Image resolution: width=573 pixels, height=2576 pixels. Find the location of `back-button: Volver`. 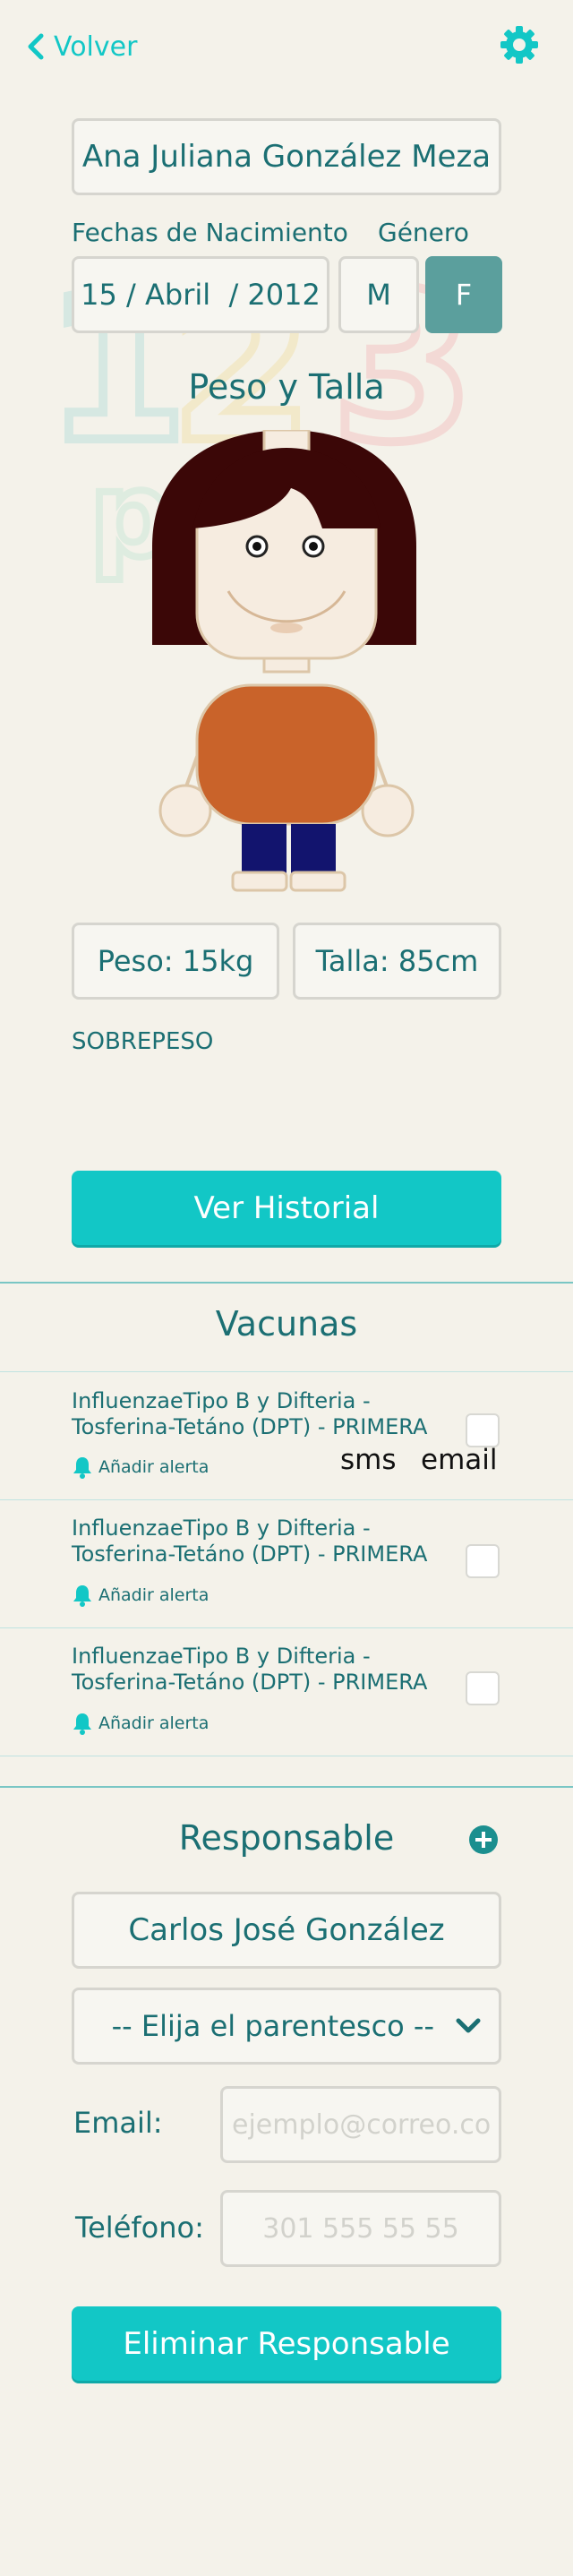

back-button: Volver is located at coordinates (82, 46).